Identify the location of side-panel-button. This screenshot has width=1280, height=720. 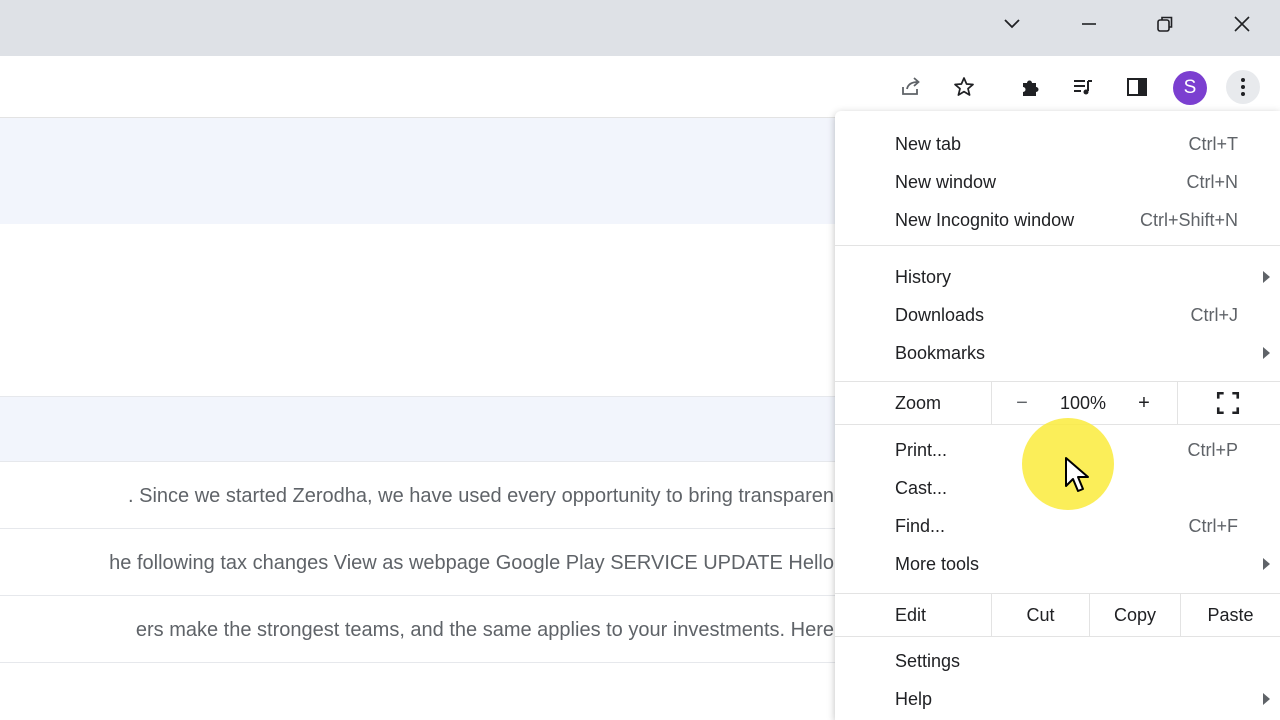
(1137, 87).